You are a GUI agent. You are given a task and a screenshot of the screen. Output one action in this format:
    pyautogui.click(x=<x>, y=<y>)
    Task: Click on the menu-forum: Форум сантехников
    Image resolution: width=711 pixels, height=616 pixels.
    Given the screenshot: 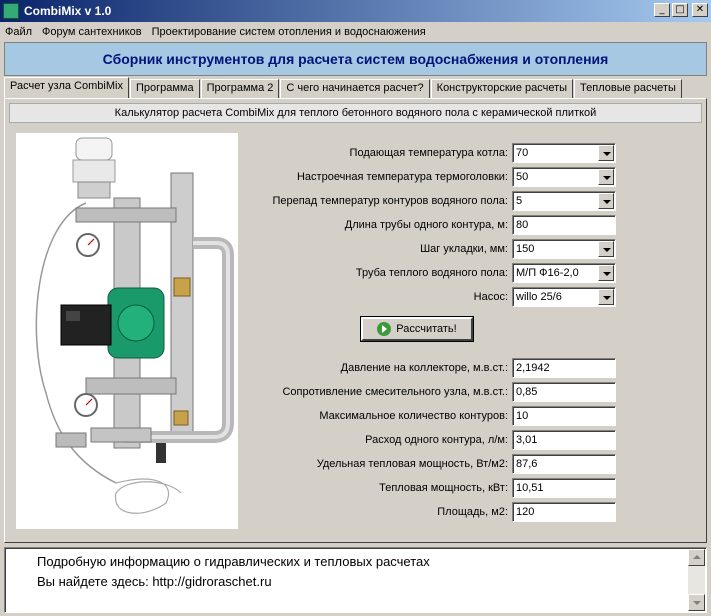 What is the action you would take?
    pyautogui.click(x=92, y=32)
    